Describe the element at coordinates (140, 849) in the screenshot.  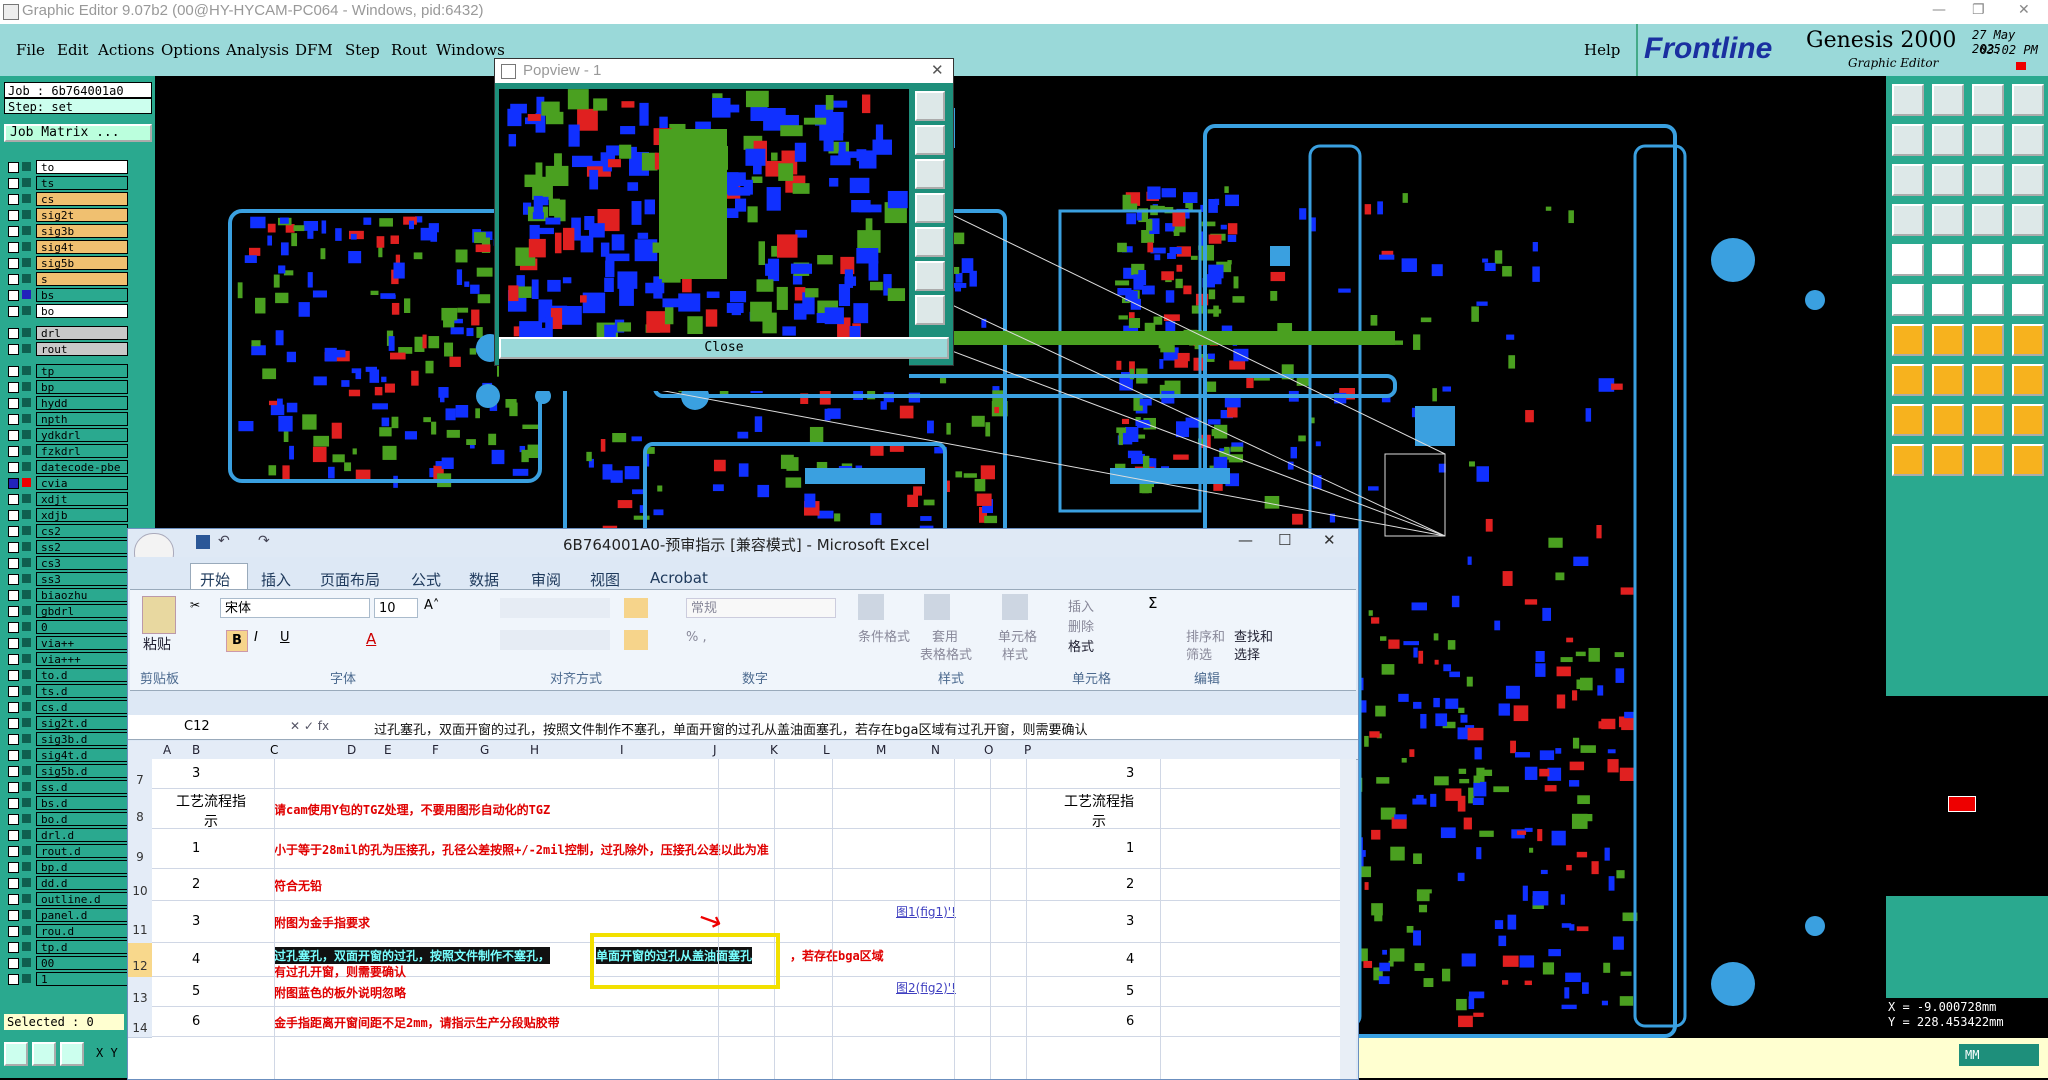
I see `row-header: 9` at that location.